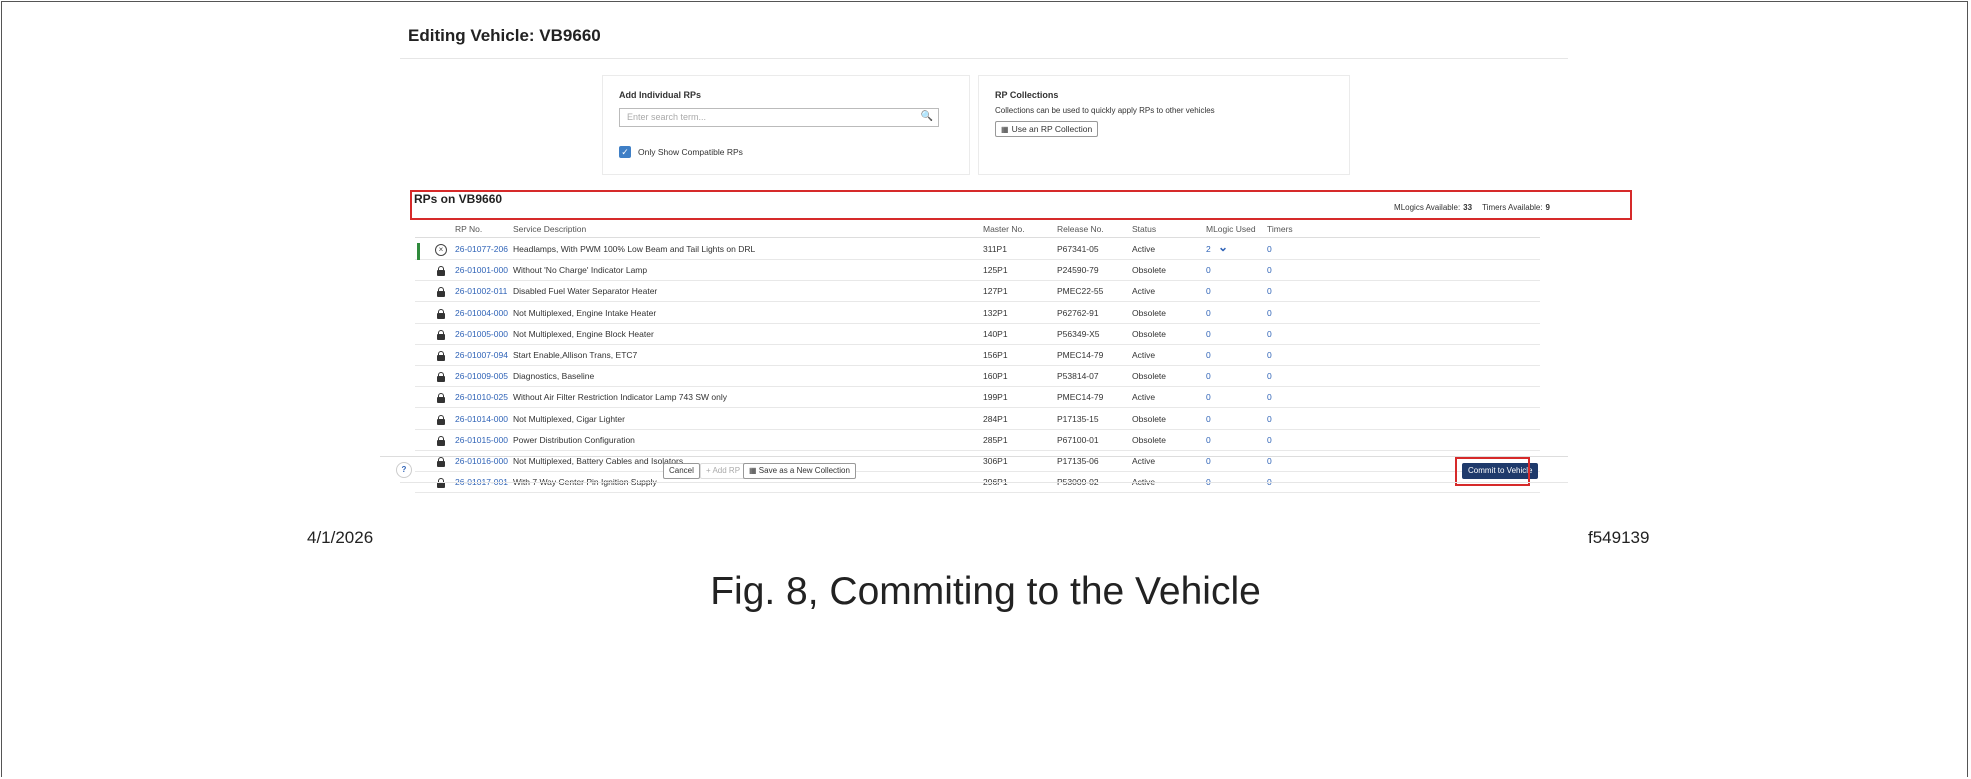 The width and height of the screenshot is (1971, 779). What do you see at coordinates (723, 471) in the screenshot?
I see `add-rp-button: + Add RP` at bounding box center [723, 471].